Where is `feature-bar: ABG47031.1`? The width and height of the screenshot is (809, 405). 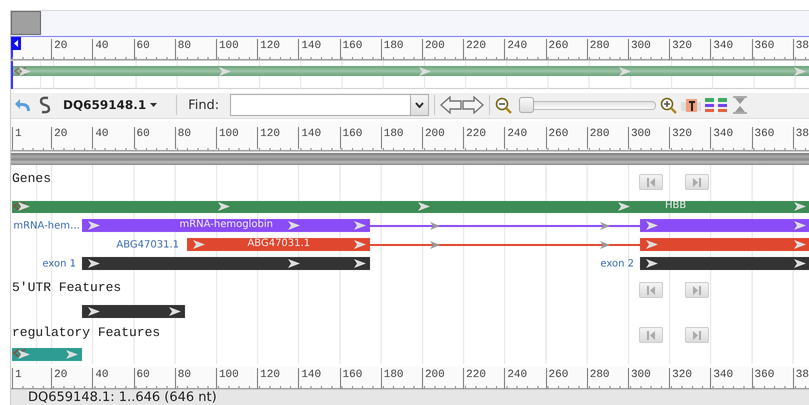
feature-bar: ABG47031.1 is located at coordinates (278, 244).